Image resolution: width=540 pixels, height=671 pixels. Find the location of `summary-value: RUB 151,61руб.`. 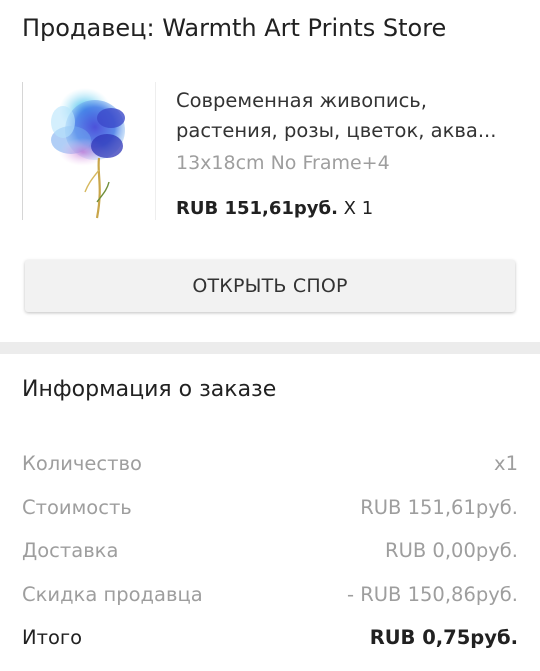

summary-value: RUB 151,61руб. is located at coordinates (439, 507).